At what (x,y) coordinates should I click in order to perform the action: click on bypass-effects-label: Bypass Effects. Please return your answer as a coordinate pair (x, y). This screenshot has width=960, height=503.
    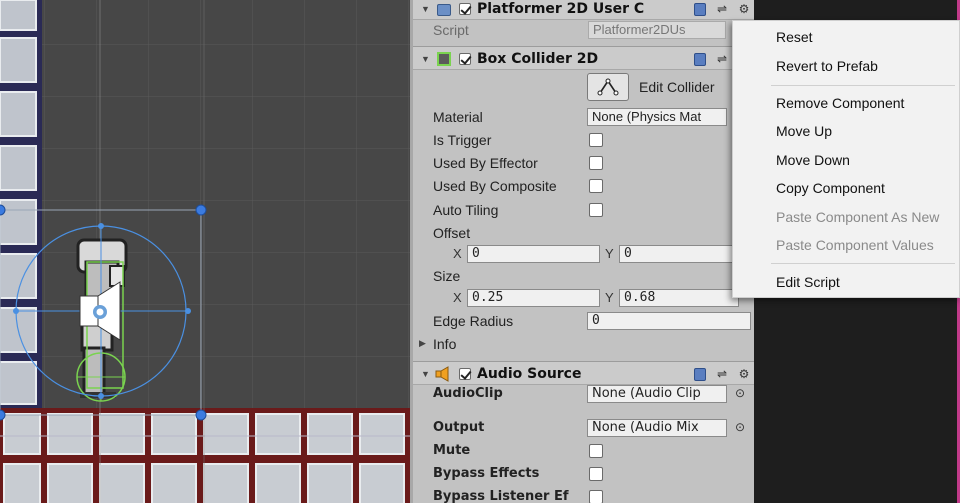
    Looking at the image, I should click on (486, 473).